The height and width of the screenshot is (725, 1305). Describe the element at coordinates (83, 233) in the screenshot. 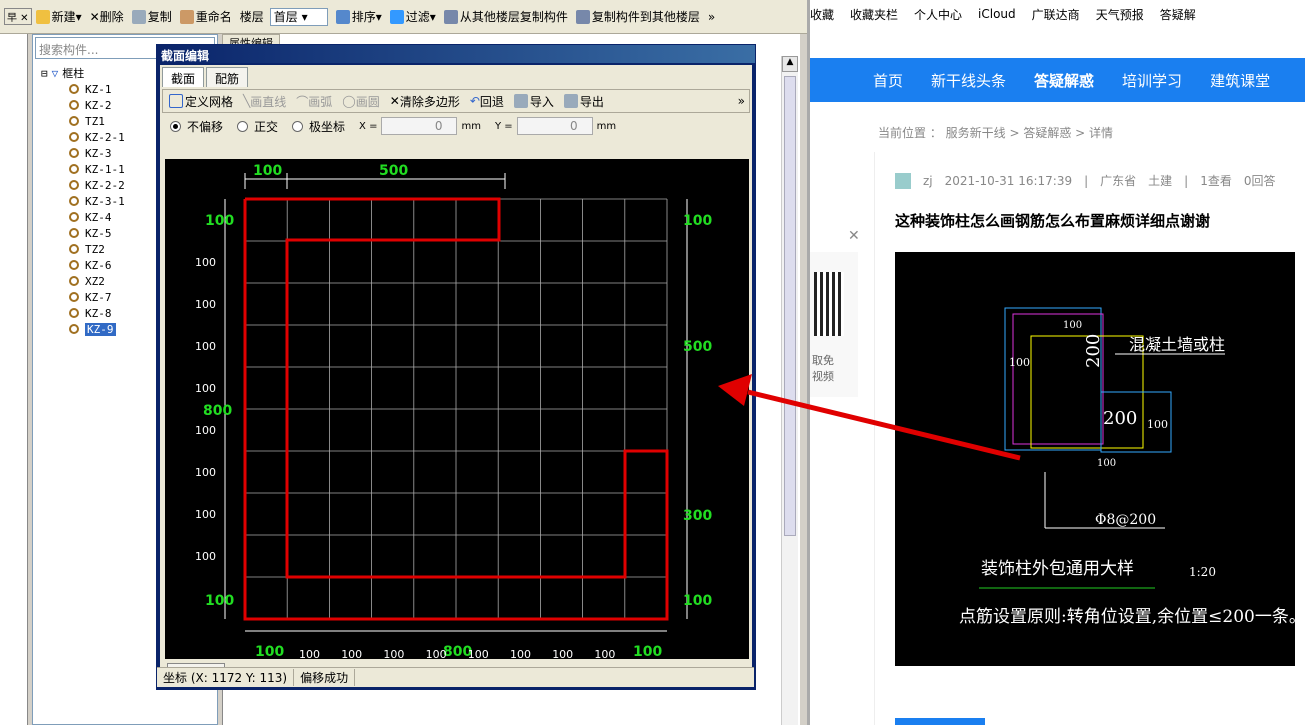

I see `tree-item: KZ-5` at that location.